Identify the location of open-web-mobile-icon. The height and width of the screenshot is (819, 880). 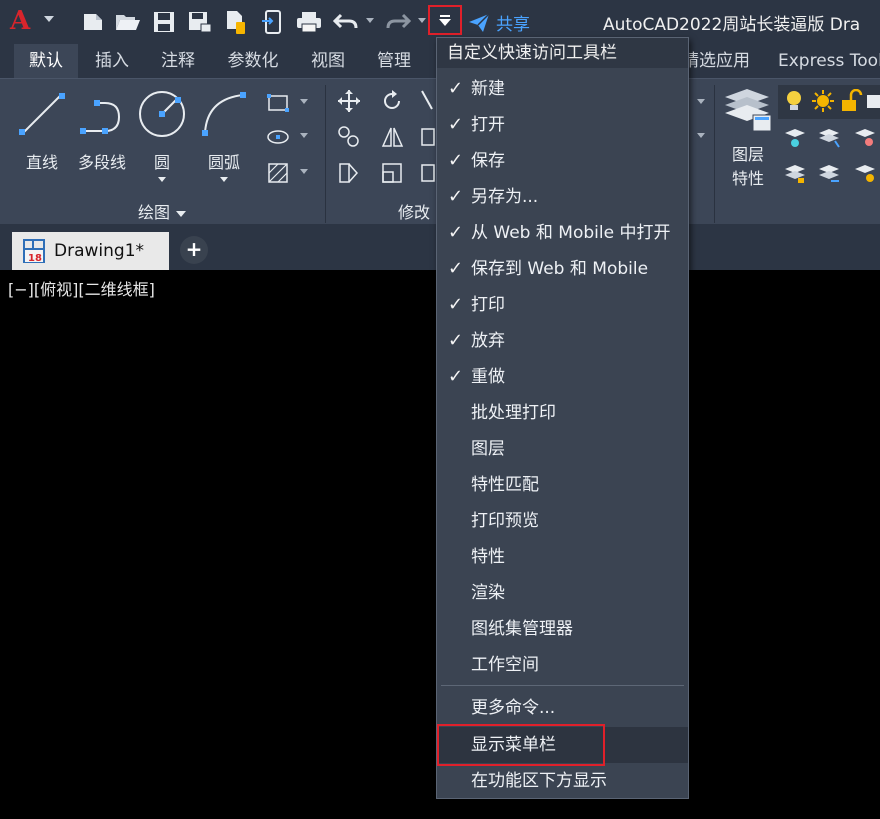
(236, 22).